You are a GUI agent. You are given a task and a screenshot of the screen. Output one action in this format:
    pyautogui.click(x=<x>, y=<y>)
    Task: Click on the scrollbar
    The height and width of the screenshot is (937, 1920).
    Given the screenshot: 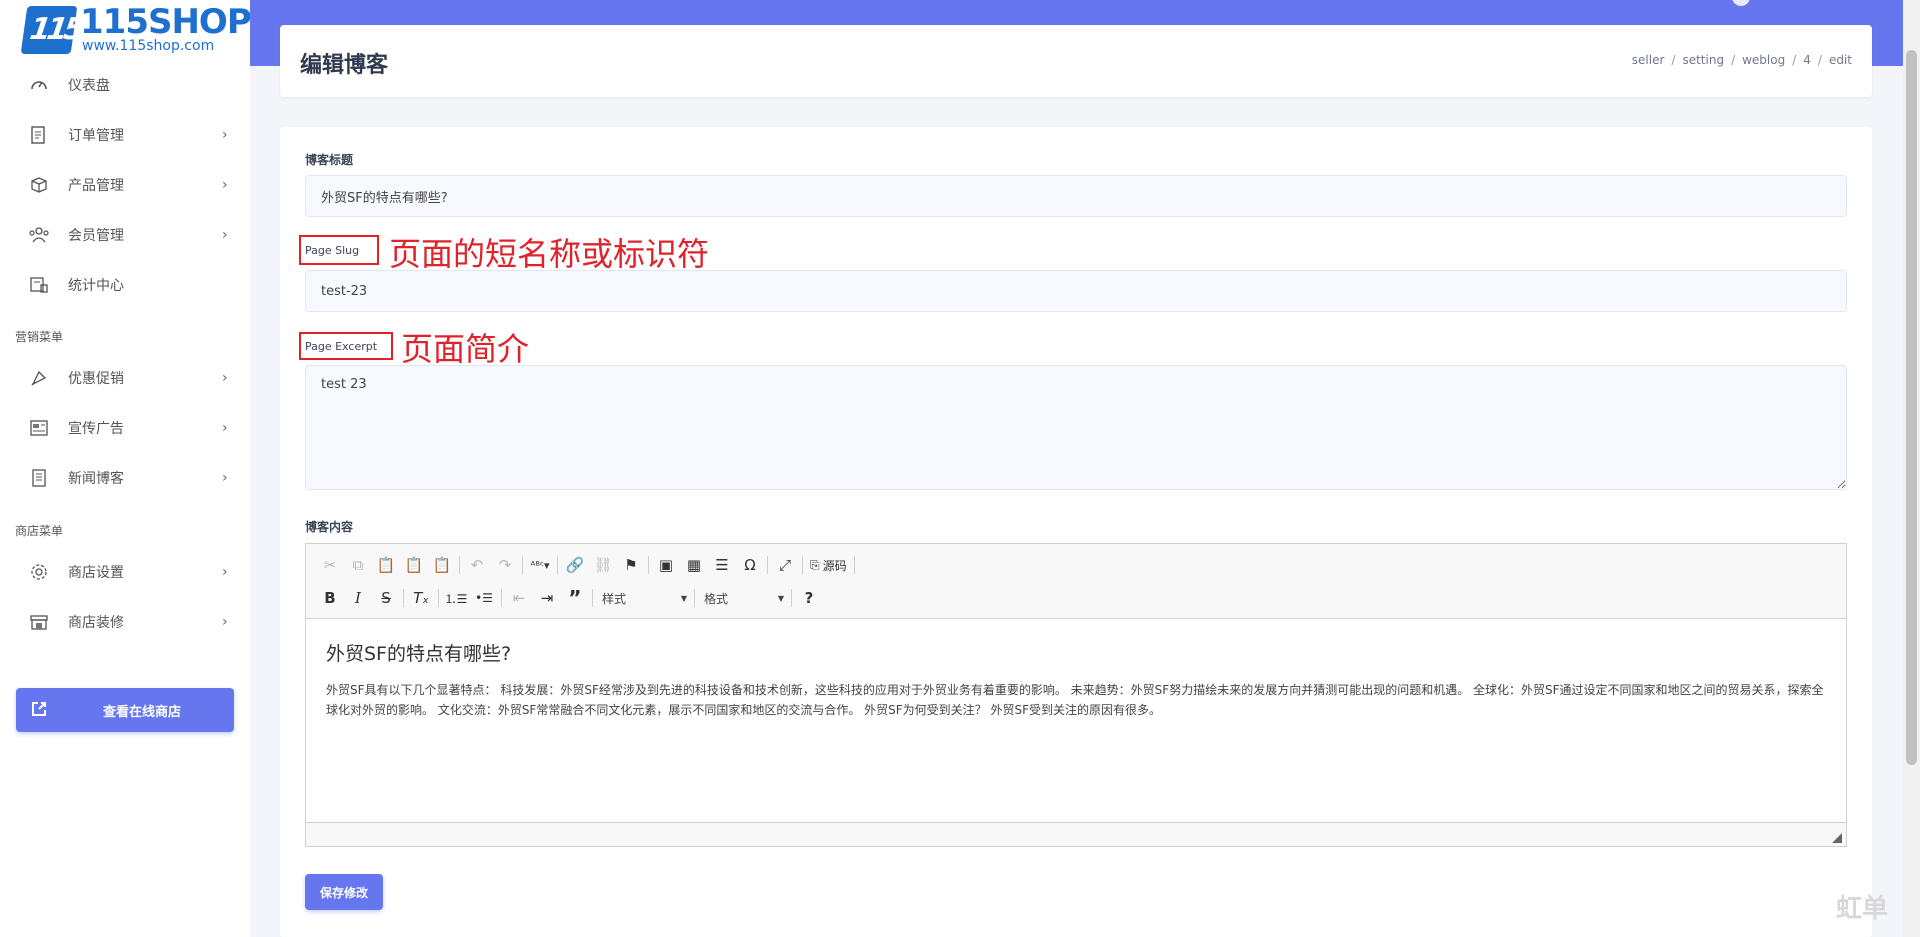 What is the action you would take?
    pyautogui.click(x=1911, y=468)
    